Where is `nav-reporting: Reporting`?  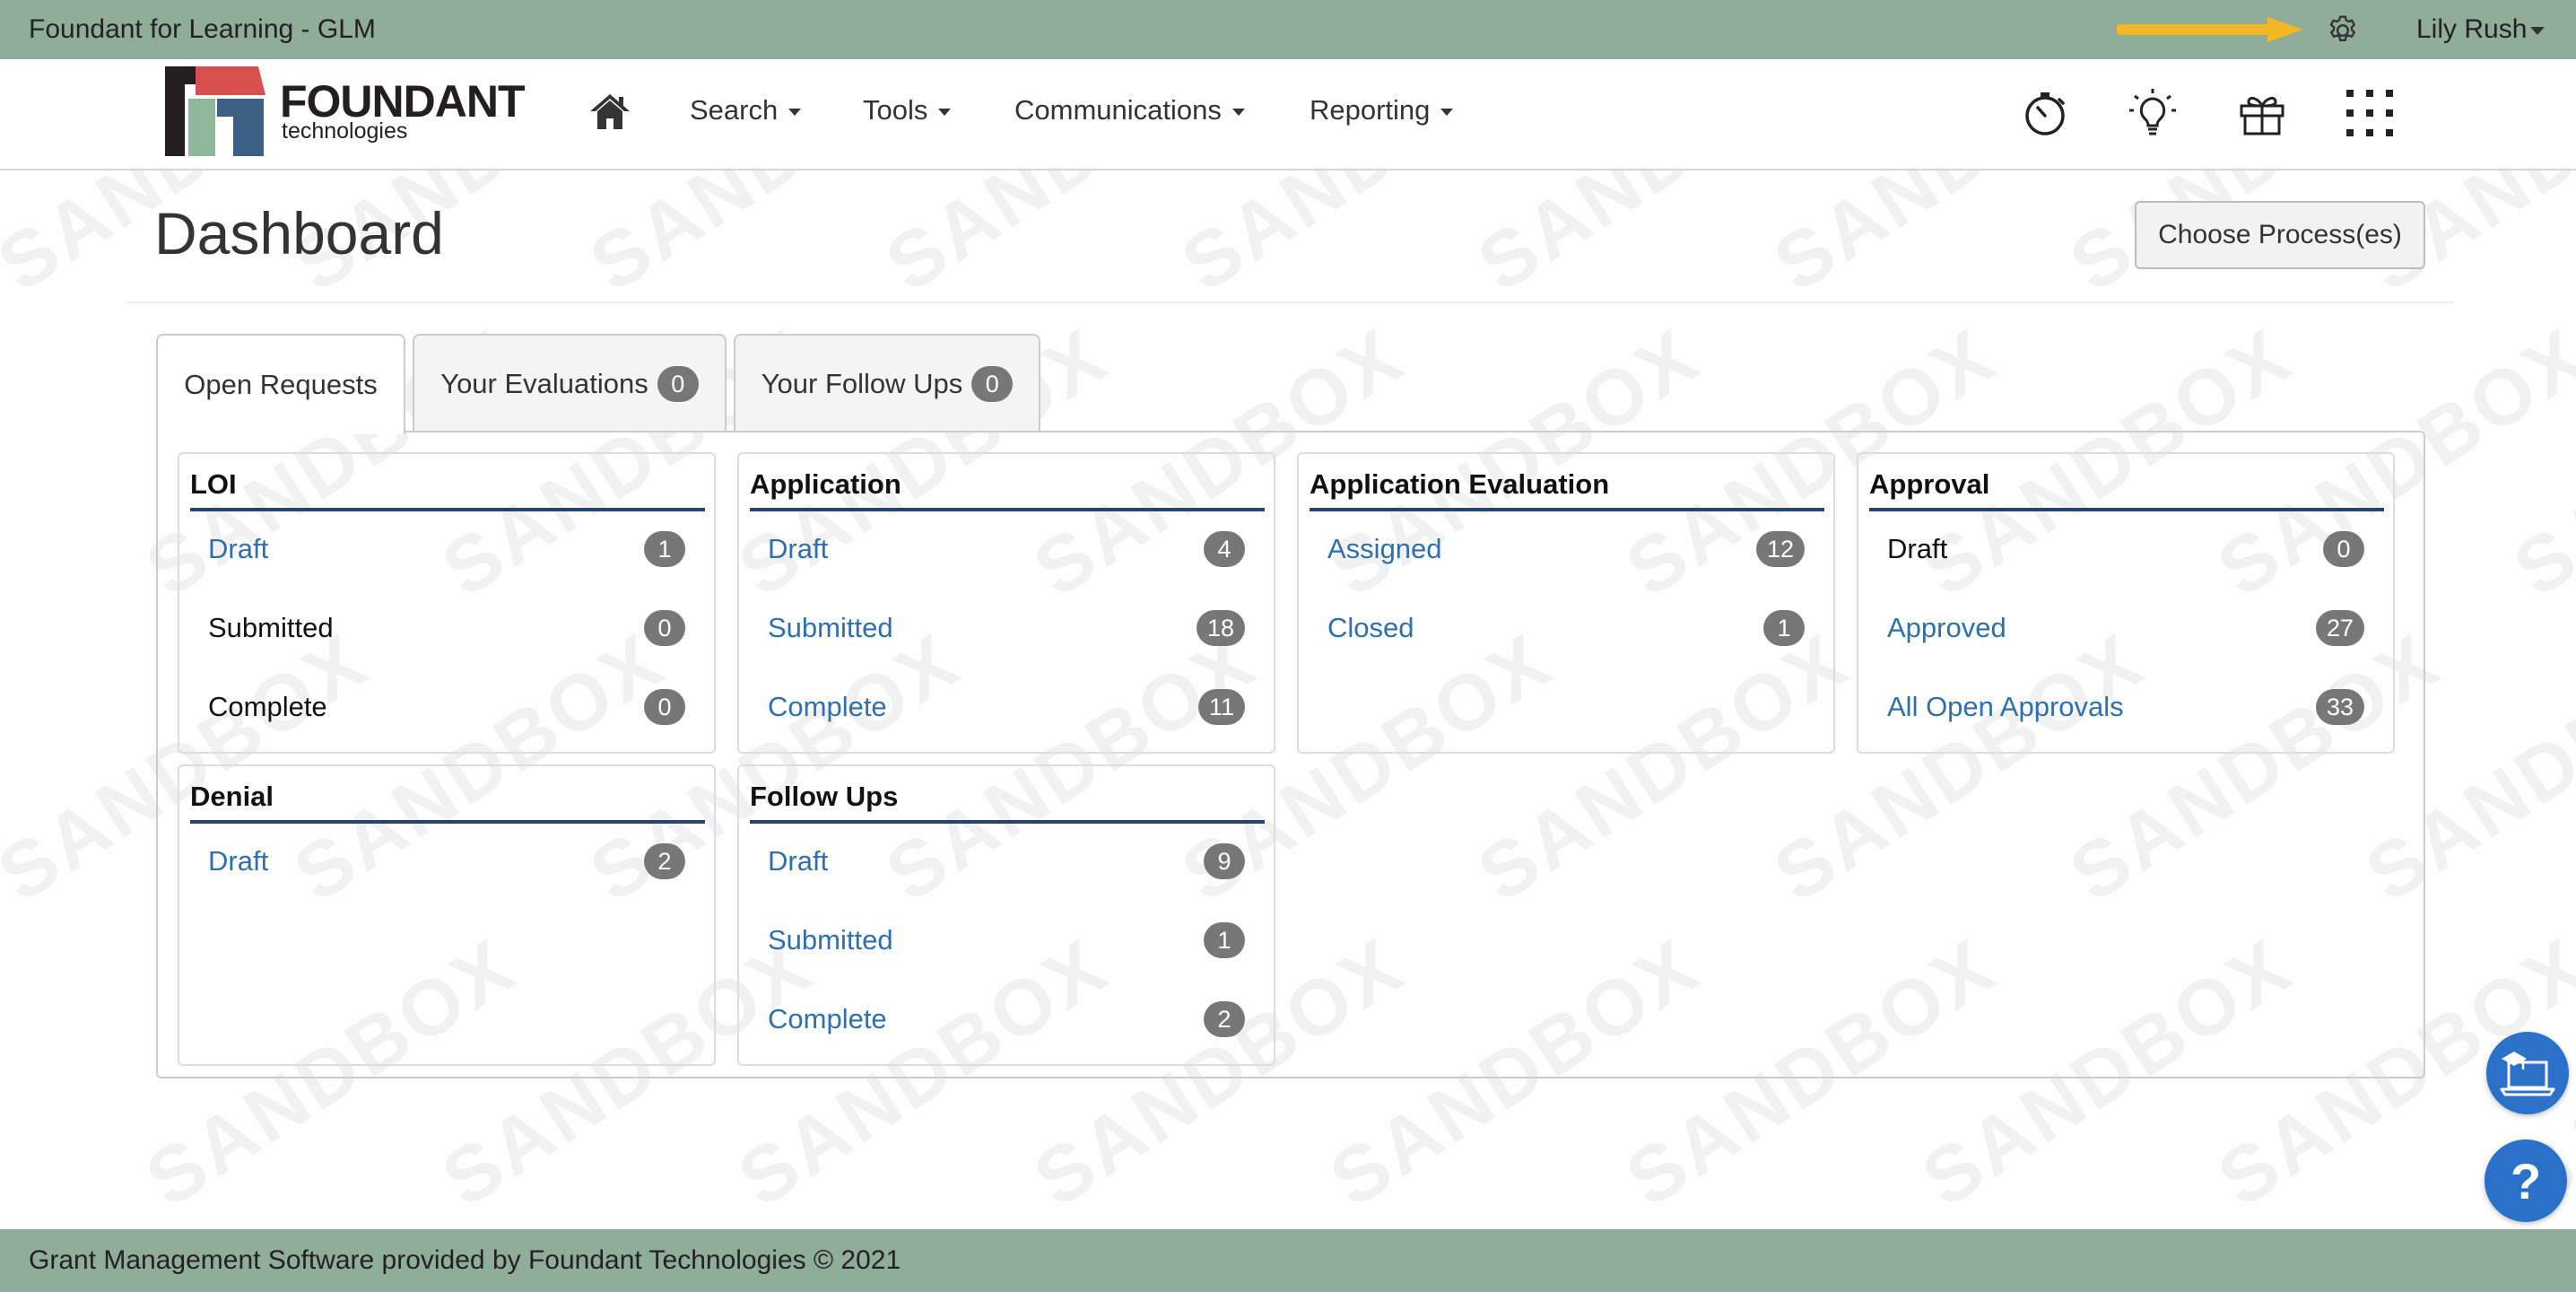
nav-reporting: Reporting is located at coordinates (1382, 111).